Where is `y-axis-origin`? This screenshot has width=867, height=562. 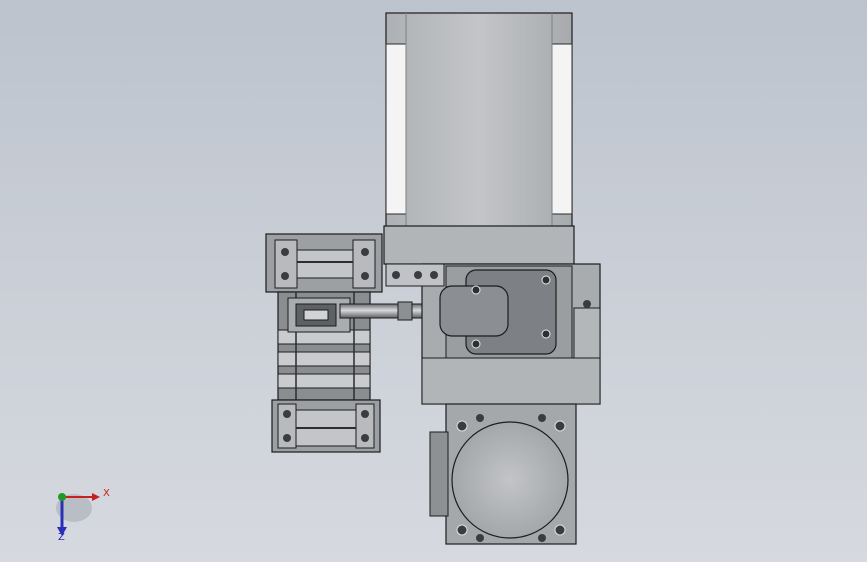
y-axis-origin is located at coordinates (62, 497).